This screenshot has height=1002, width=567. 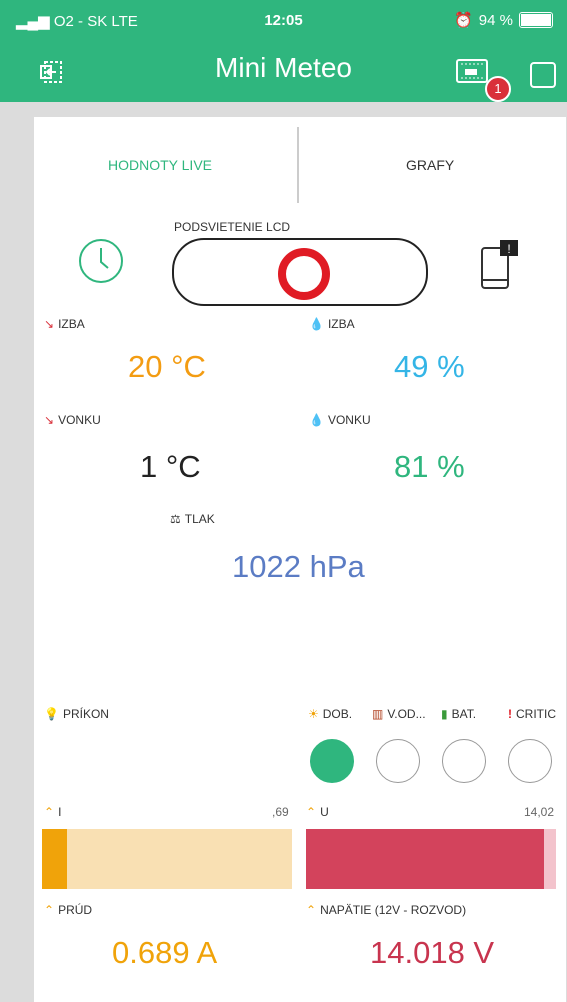 I want to click on izba-temp-value: 20 °C, so click(x=167, y=366).